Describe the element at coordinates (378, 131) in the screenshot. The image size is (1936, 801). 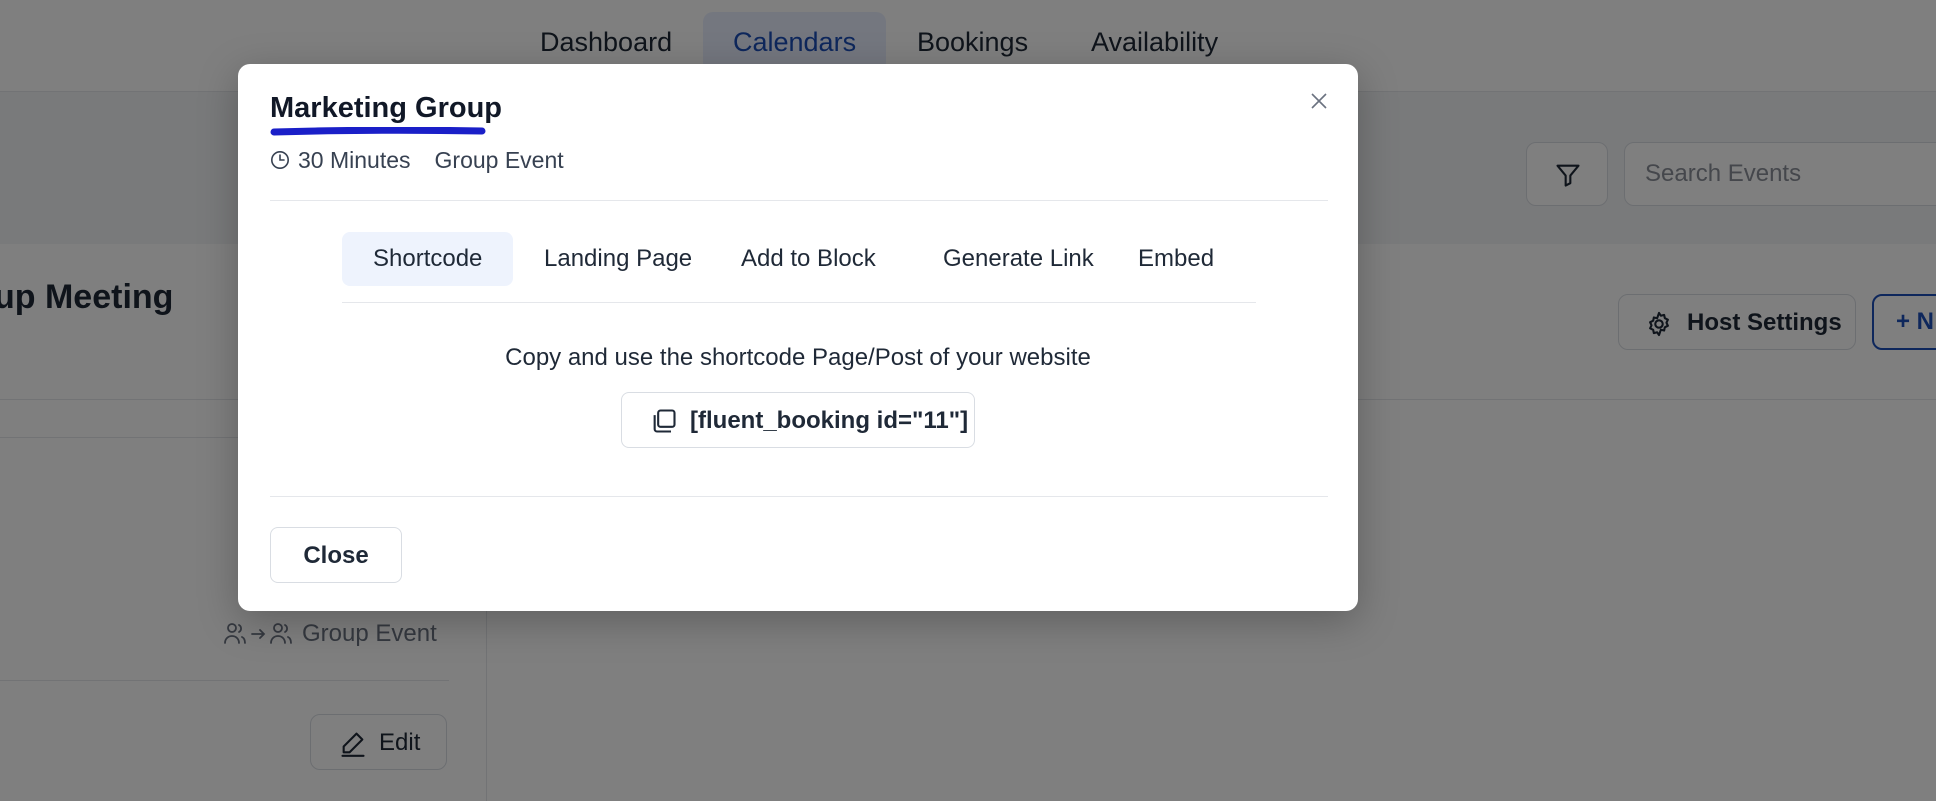
I see `title-underline` at that location.